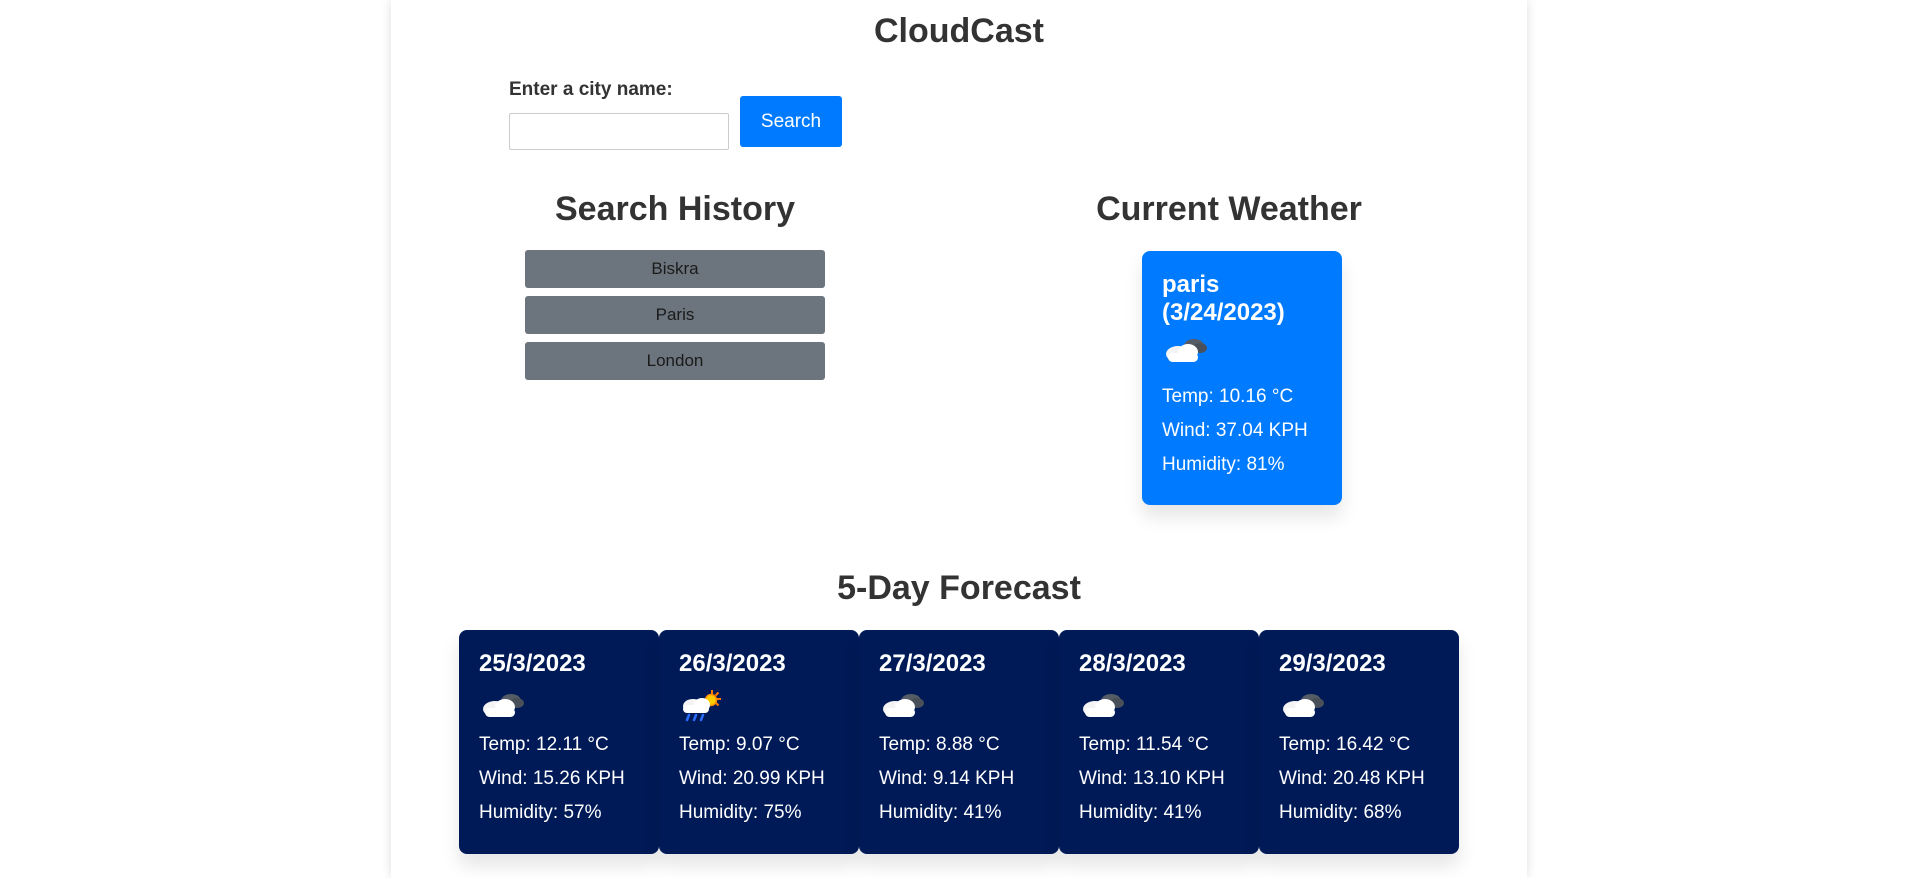 Image resolution: width=1908 pixels, height=878 pixels. What do you see at coordinates (675, 315) in the screenshot?
I see `history-item-paris: Paris` at bounding box center [675, 315].